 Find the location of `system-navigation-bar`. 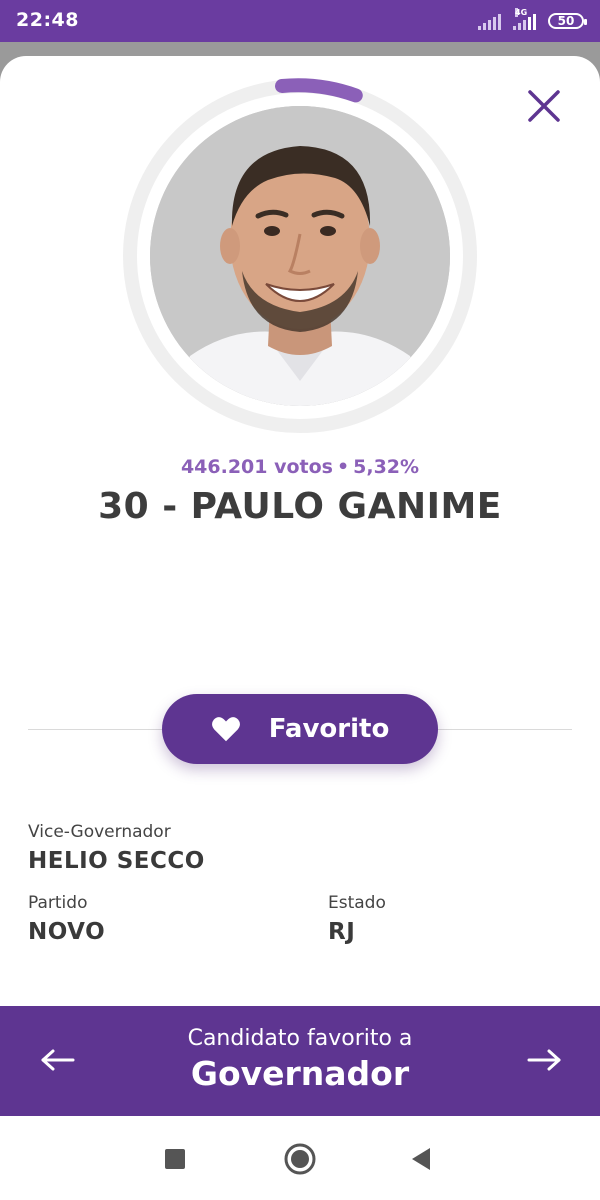

system-navigation-bar is located at coordinates (300, 1158).